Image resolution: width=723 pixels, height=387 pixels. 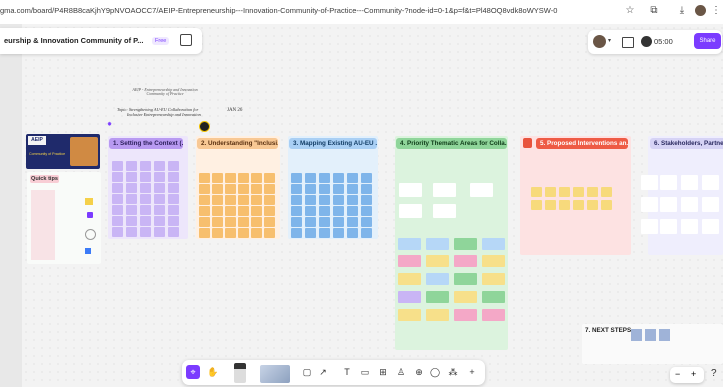 What do you see at coordinates (646, 41) in the screenshot?
I see `timer-icon` at bounding box center [646, 41].